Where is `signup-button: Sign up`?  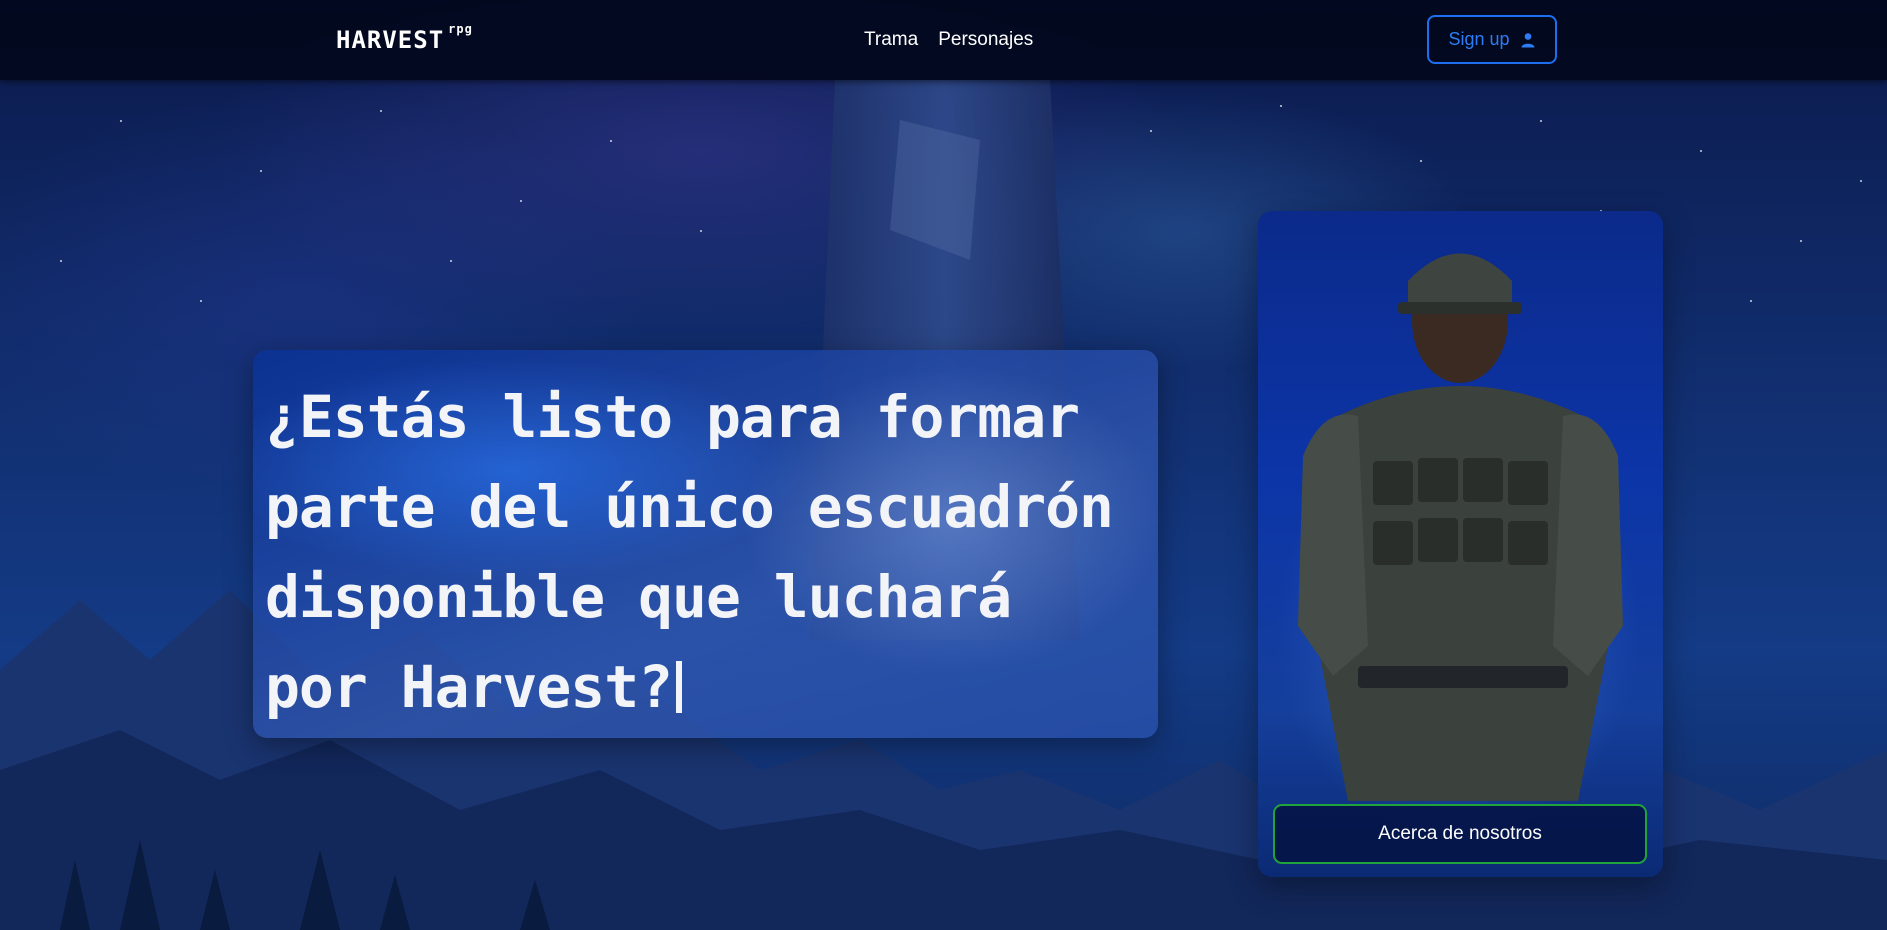
signup-button: Sign up is located at coordinates (1492, 39).